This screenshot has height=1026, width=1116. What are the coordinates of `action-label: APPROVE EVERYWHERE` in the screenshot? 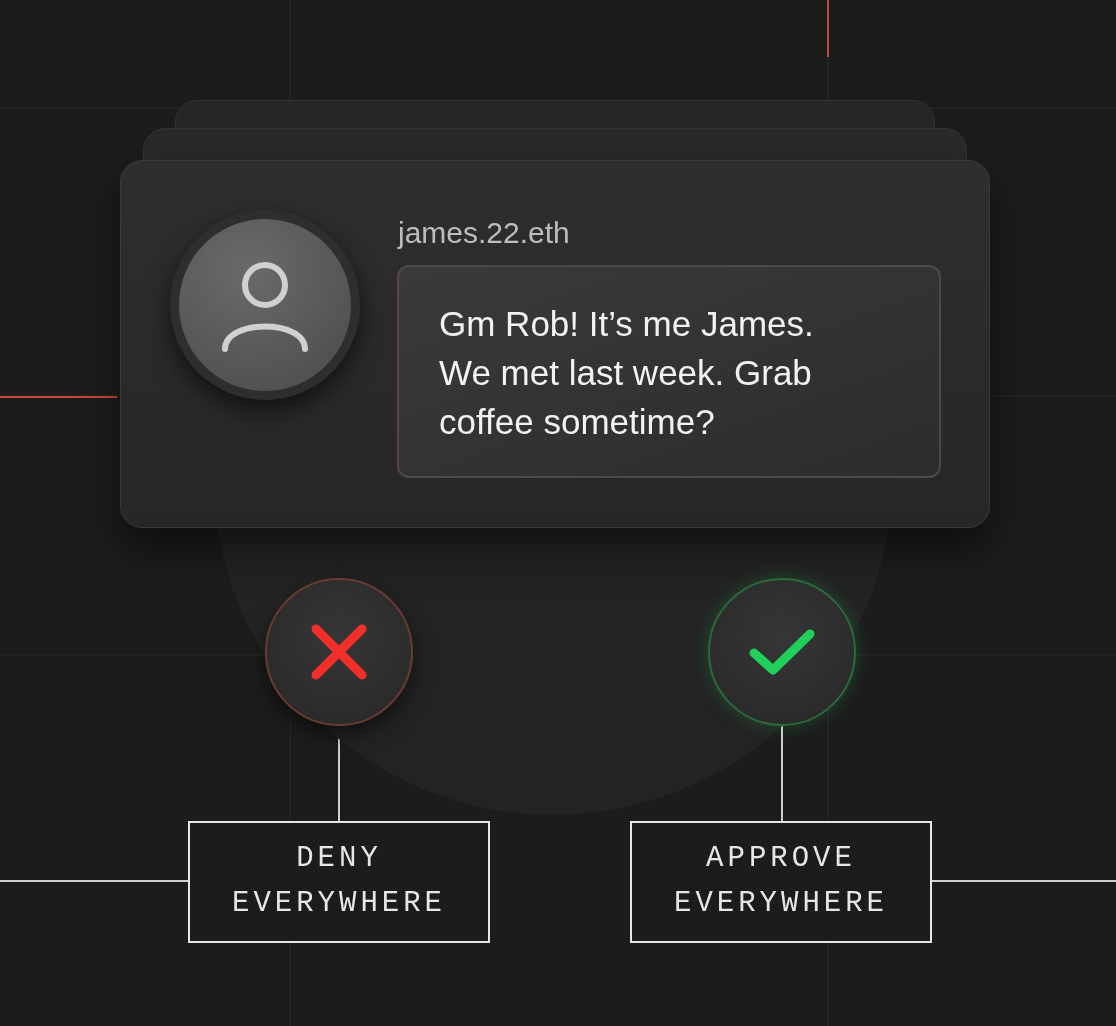 It's located at (781, 882).